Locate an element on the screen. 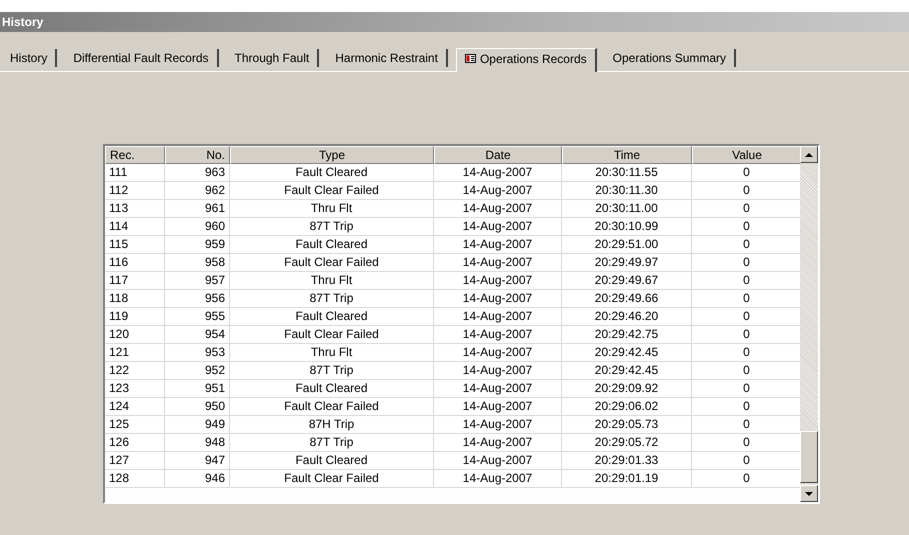 The height and width of the screenshot is (535, 909). column-header: No. is located at coordinates (197, 155).